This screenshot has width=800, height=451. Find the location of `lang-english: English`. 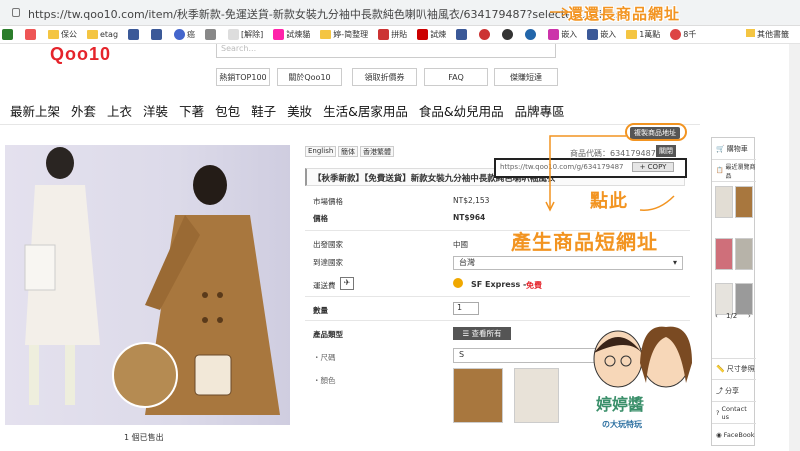

lang-english: English is located at coordinates (321, 151).